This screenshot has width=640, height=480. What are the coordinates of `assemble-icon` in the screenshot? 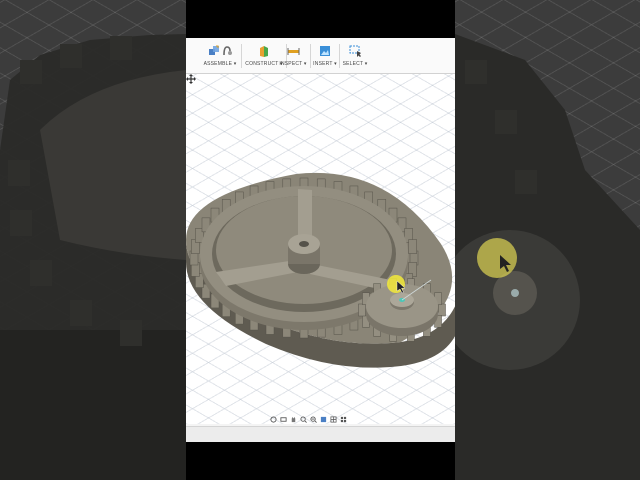 It's located at (213, 50).